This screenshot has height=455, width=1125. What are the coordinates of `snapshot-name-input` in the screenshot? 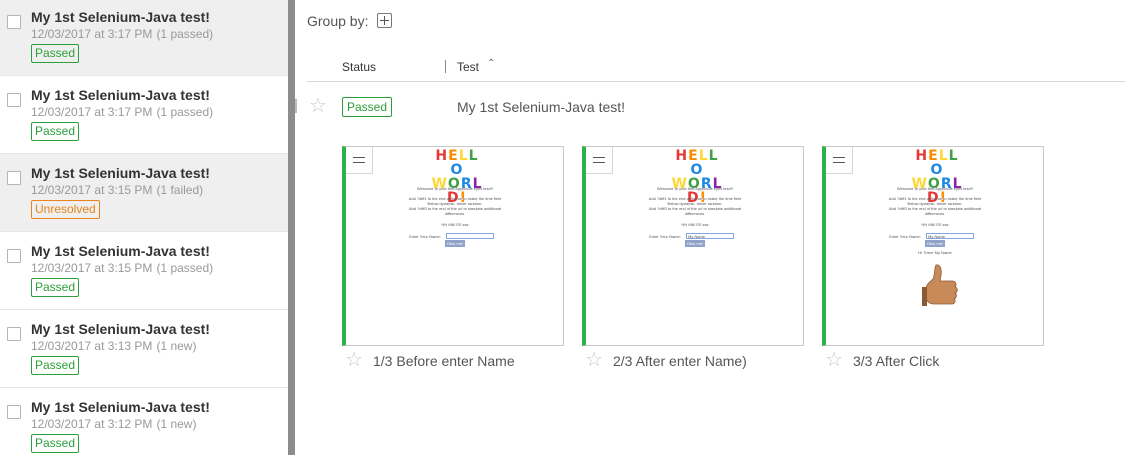 It's located at (470, 236).